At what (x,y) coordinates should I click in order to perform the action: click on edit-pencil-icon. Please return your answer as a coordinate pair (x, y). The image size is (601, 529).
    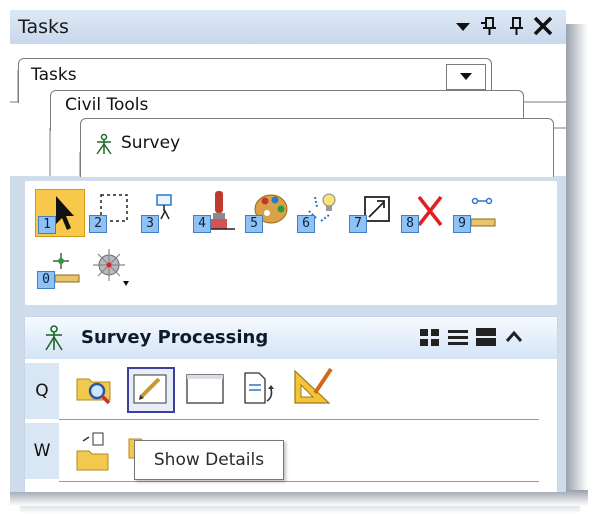
    Looking at the image, I should click on (150, 389).